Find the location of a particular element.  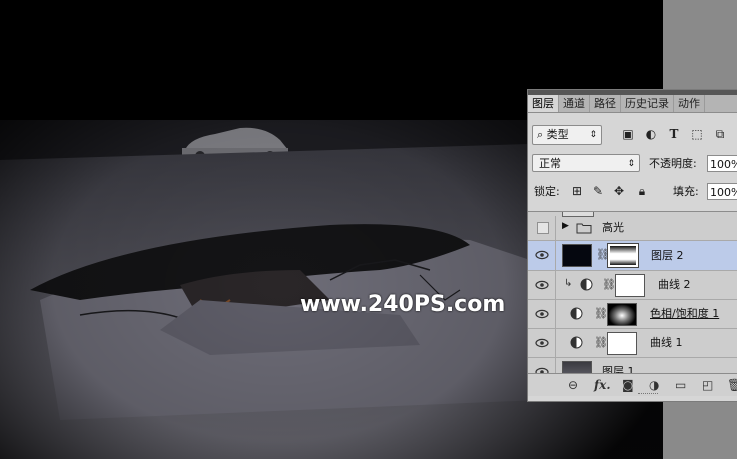

layer-name: 图层 2 is located at coordinates (667, 255).